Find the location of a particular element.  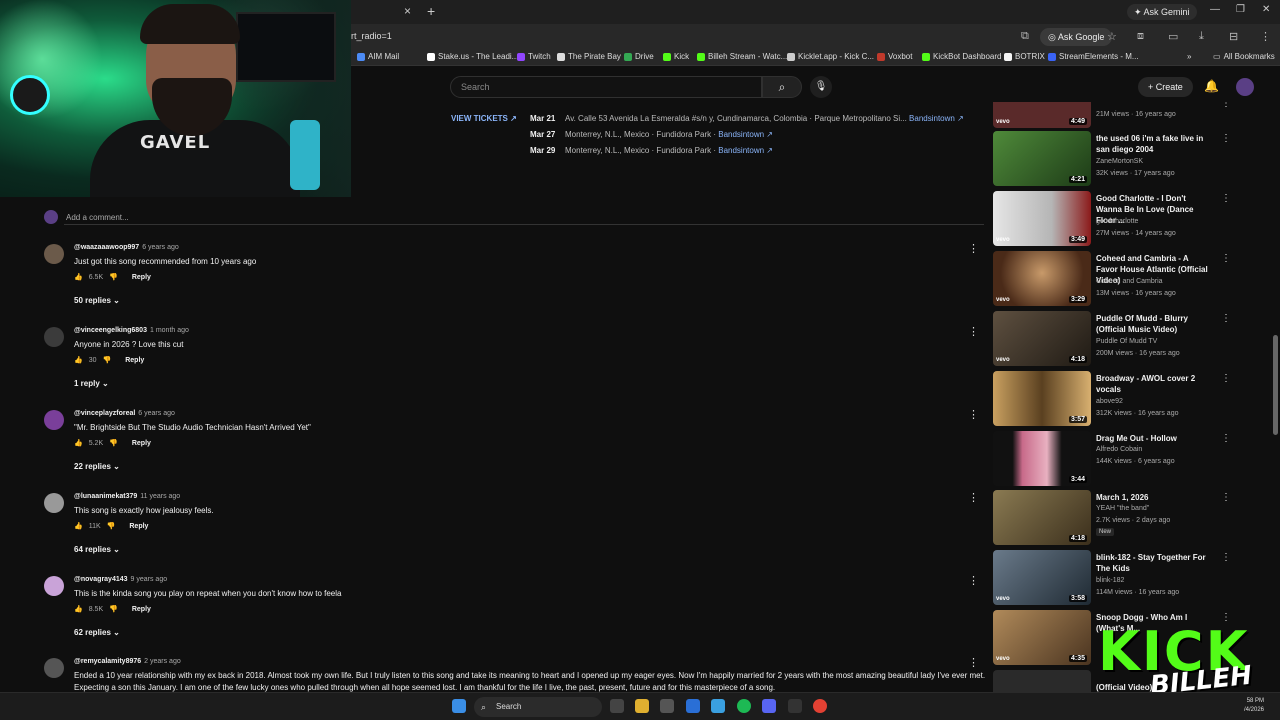

view-replies-button: 1 reply ⌄ is located at coordinates (91, 383).